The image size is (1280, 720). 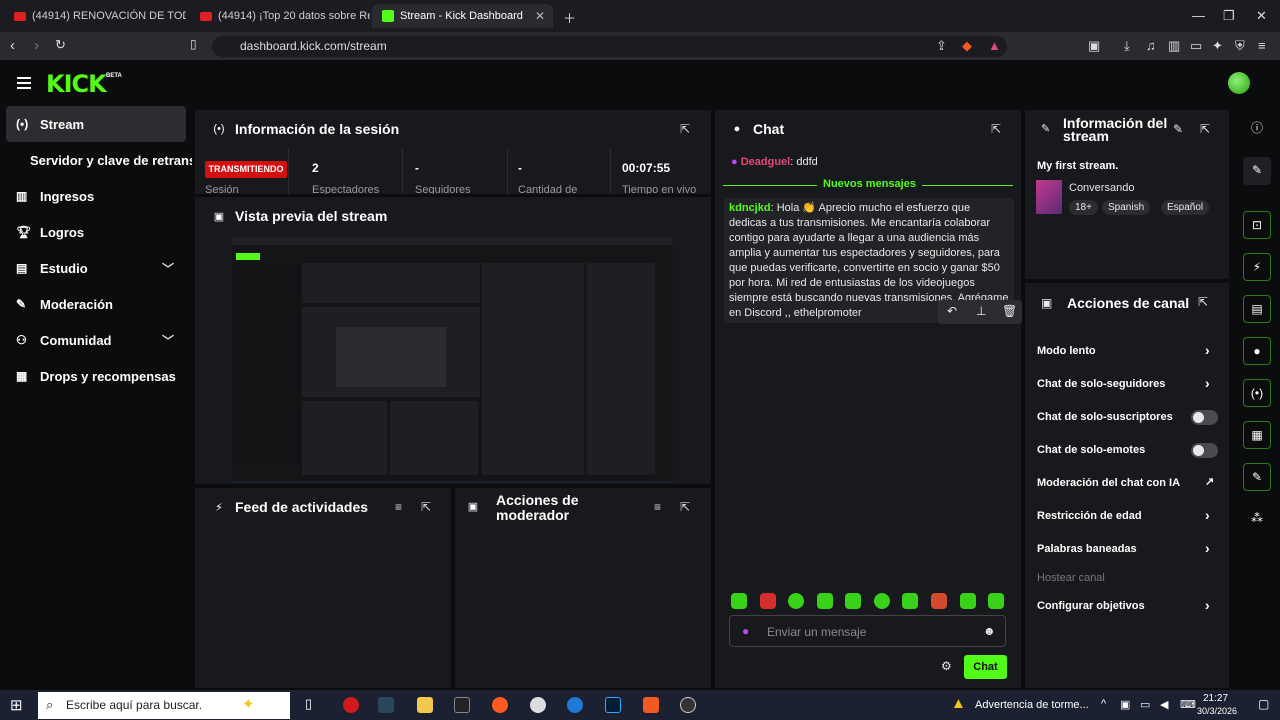 I want to click on category-name: Conversando, so click(x=1101, y=188).